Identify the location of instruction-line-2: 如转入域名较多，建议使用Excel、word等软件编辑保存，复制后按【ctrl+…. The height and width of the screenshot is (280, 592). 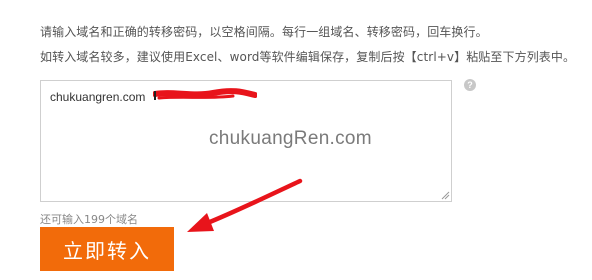
(308, 57).